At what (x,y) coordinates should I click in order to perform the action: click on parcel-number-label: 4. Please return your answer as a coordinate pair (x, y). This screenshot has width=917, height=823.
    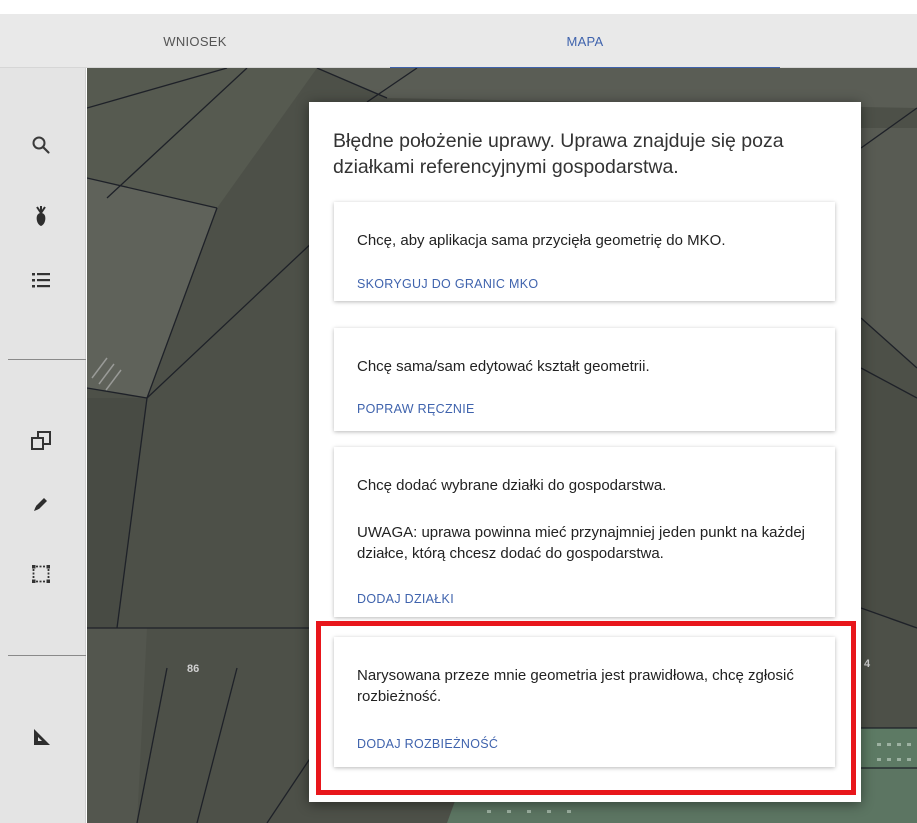
    Looking at the image, I should click on (867, 664).